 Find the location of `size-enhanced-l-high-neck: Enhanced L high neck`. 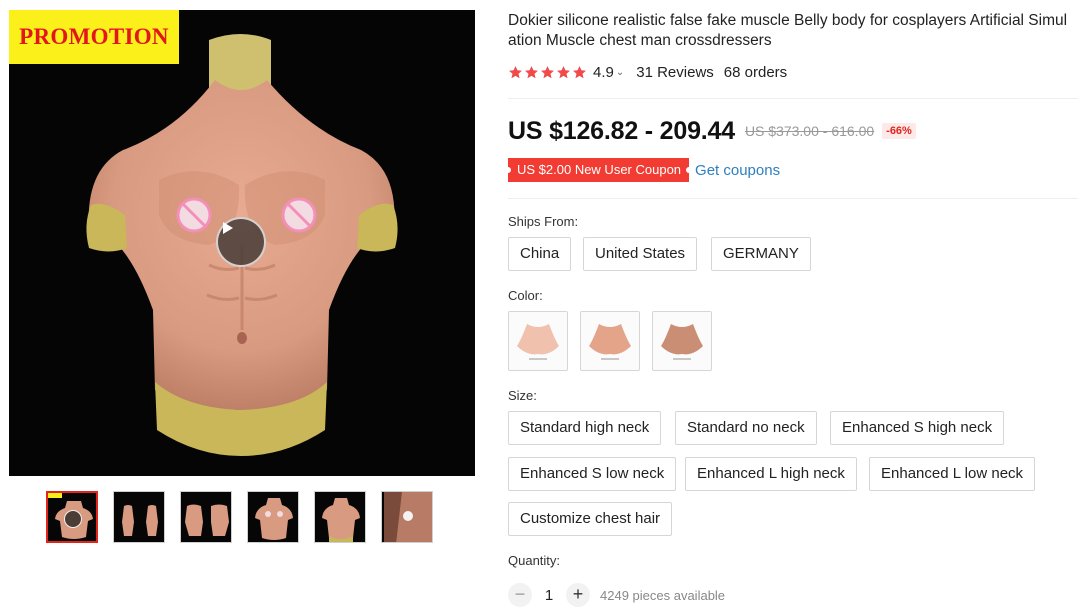

size-enhanced-l-high-neck: Enhanced L high neck is located at coordinates (771, 474).